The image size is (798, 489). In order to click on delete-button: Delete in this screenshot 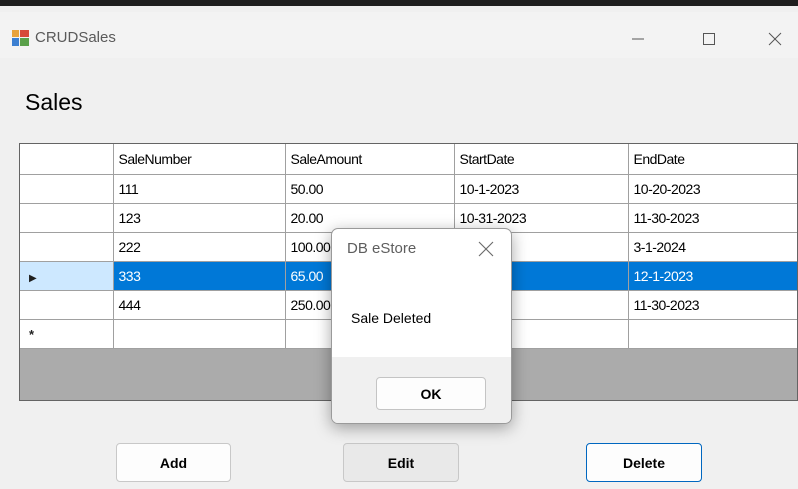, I will do `click(644, 462)`.